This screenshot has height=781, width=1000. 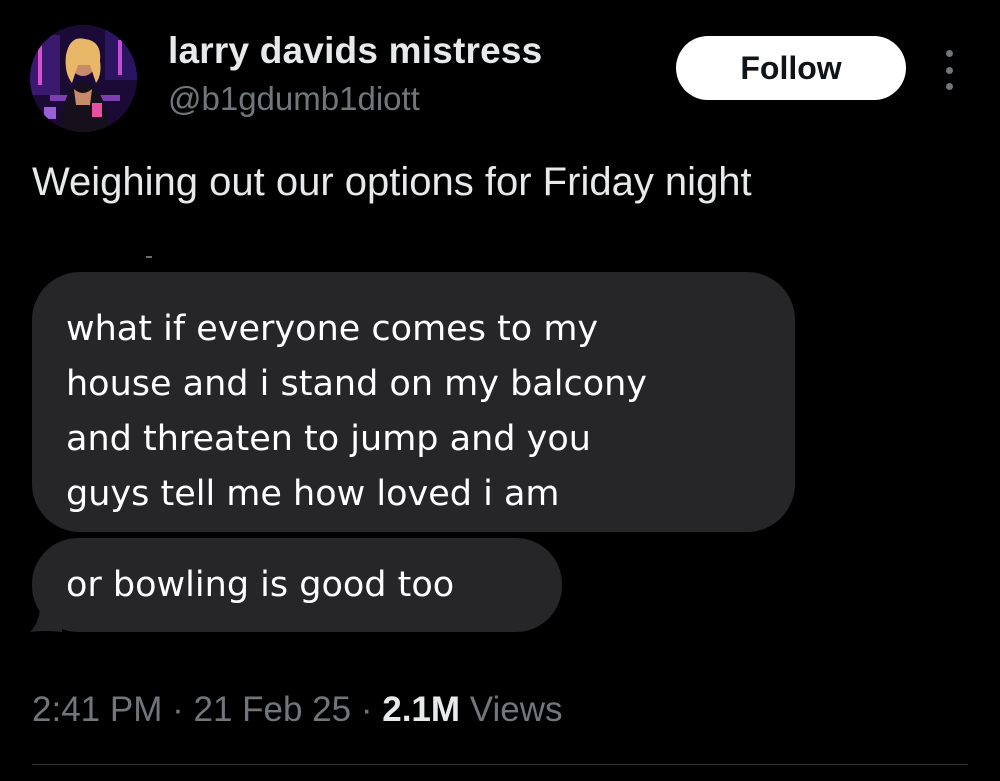 I want to click on message-line: guys tell me how loved i am, so click(x=313, y=494).